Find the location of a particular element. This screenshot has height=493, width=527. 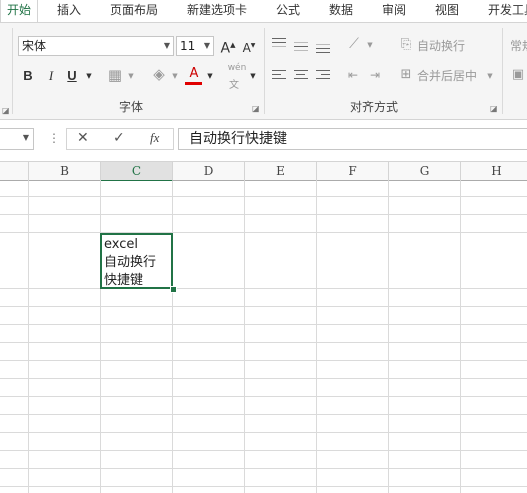

active-cell: excel 自动换行 快捷键 is located at coordinates (136, 261).